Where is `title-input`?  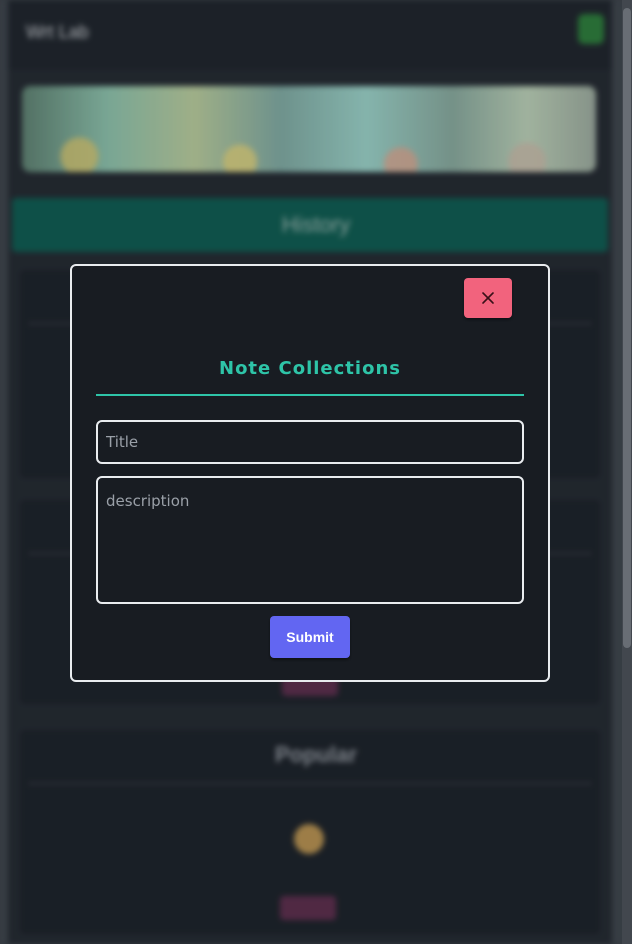
title-input is located at coordinates (310, 442).